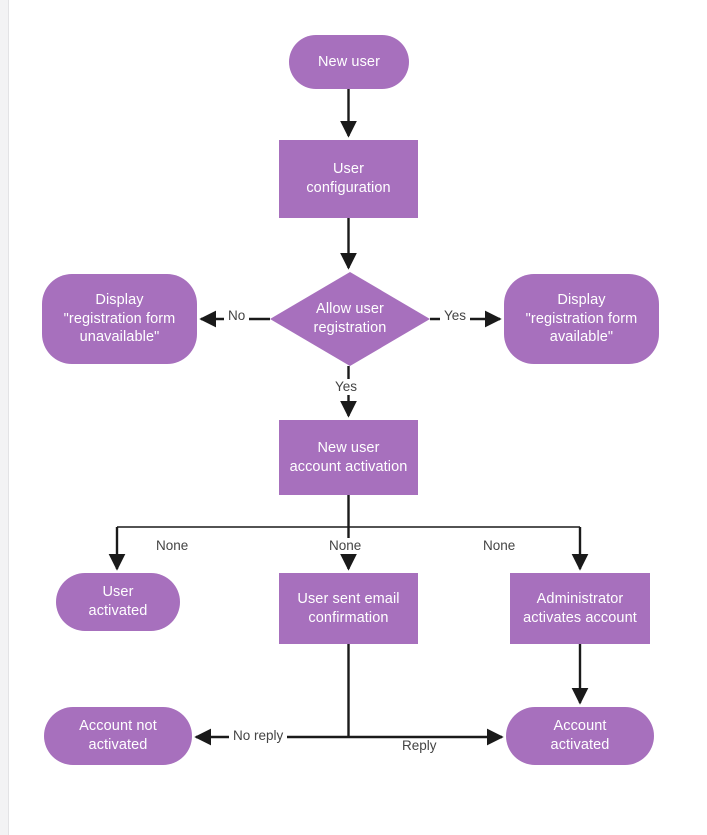 This screenshot has width=707, height=835. I want to click on node-user-activated: User activated, so click(118, 602).